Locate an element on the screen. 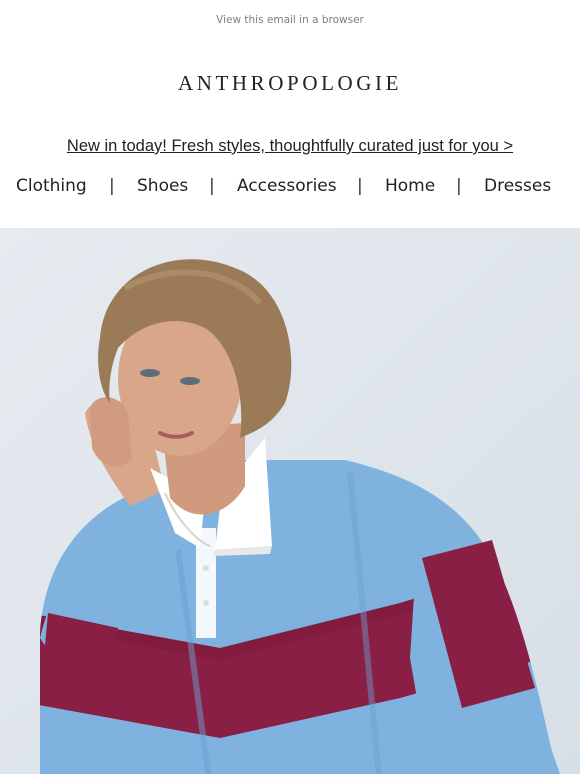 This screenshot has width=580, height=774. brand-logo: ANTHROPOLOGIE is located at coordinates (290, 83).